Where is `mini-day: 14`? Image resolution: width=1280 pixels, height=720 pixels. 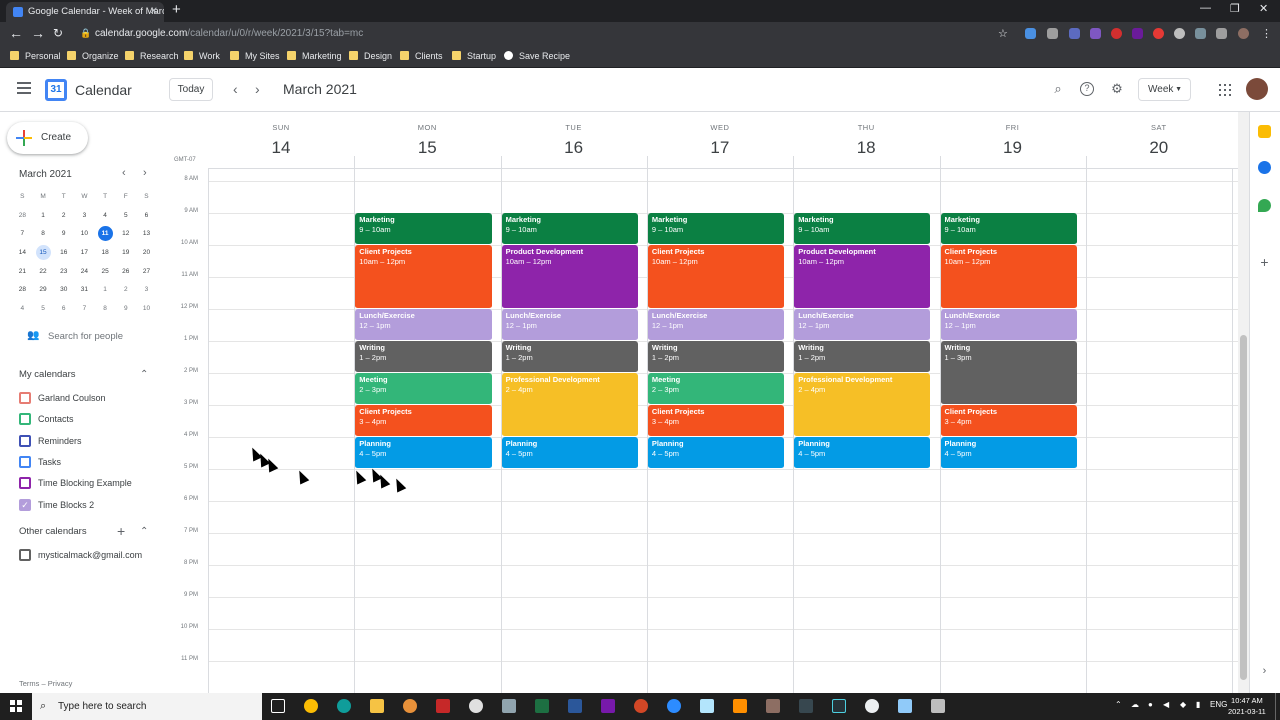
mini-day: 14 is located at coordinates (22, 253).